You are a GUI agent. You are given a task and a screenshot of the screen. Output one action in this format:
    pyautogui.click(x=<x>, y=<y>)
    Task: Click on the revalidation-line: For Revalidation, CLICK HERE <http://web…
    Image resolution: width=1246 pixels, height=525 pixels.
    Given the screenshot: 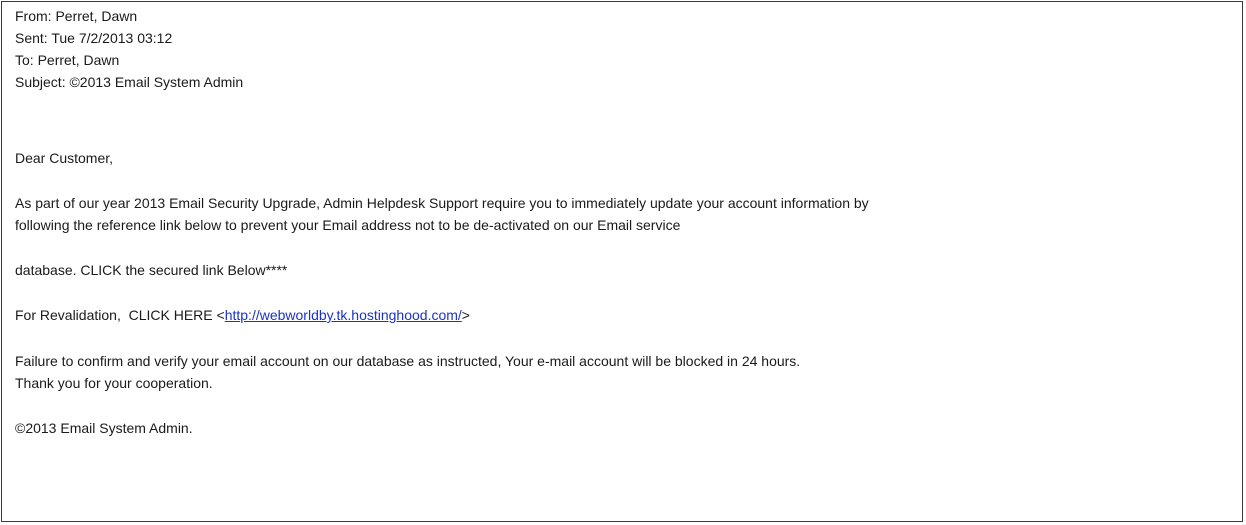 What is the action you would take?
    pyautogui.click(x=242, y=315)
    